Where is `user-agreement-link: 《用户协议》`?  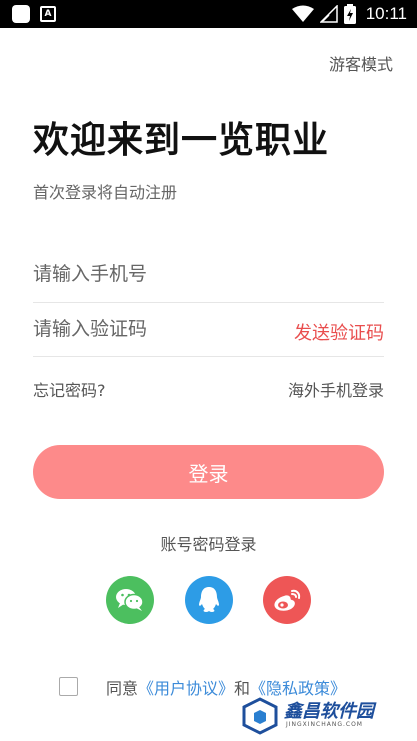
user-agreement-link: 《用户协议》 is located at coordinates (186, 688).